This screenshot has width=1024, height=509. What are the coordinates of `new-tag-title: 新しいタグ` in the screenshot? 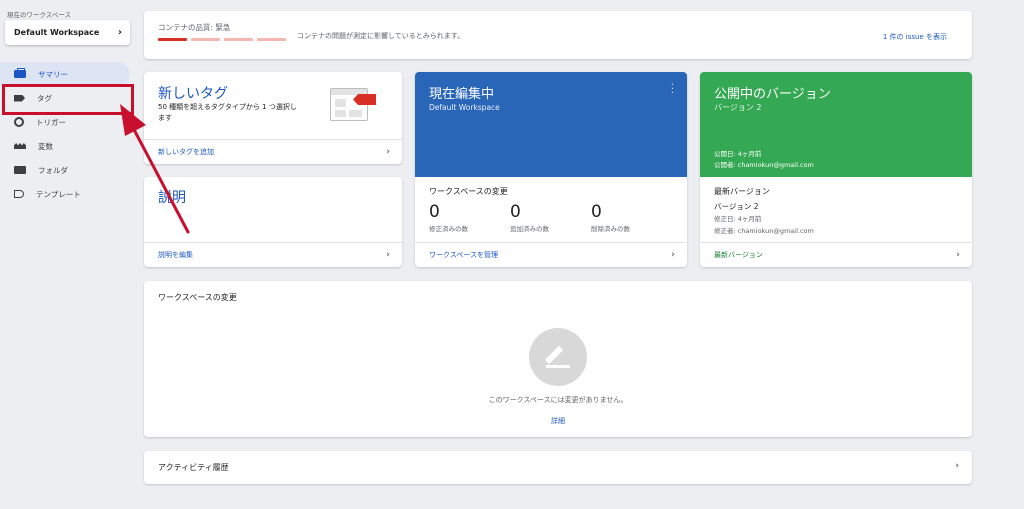 It's located at (193, 93).